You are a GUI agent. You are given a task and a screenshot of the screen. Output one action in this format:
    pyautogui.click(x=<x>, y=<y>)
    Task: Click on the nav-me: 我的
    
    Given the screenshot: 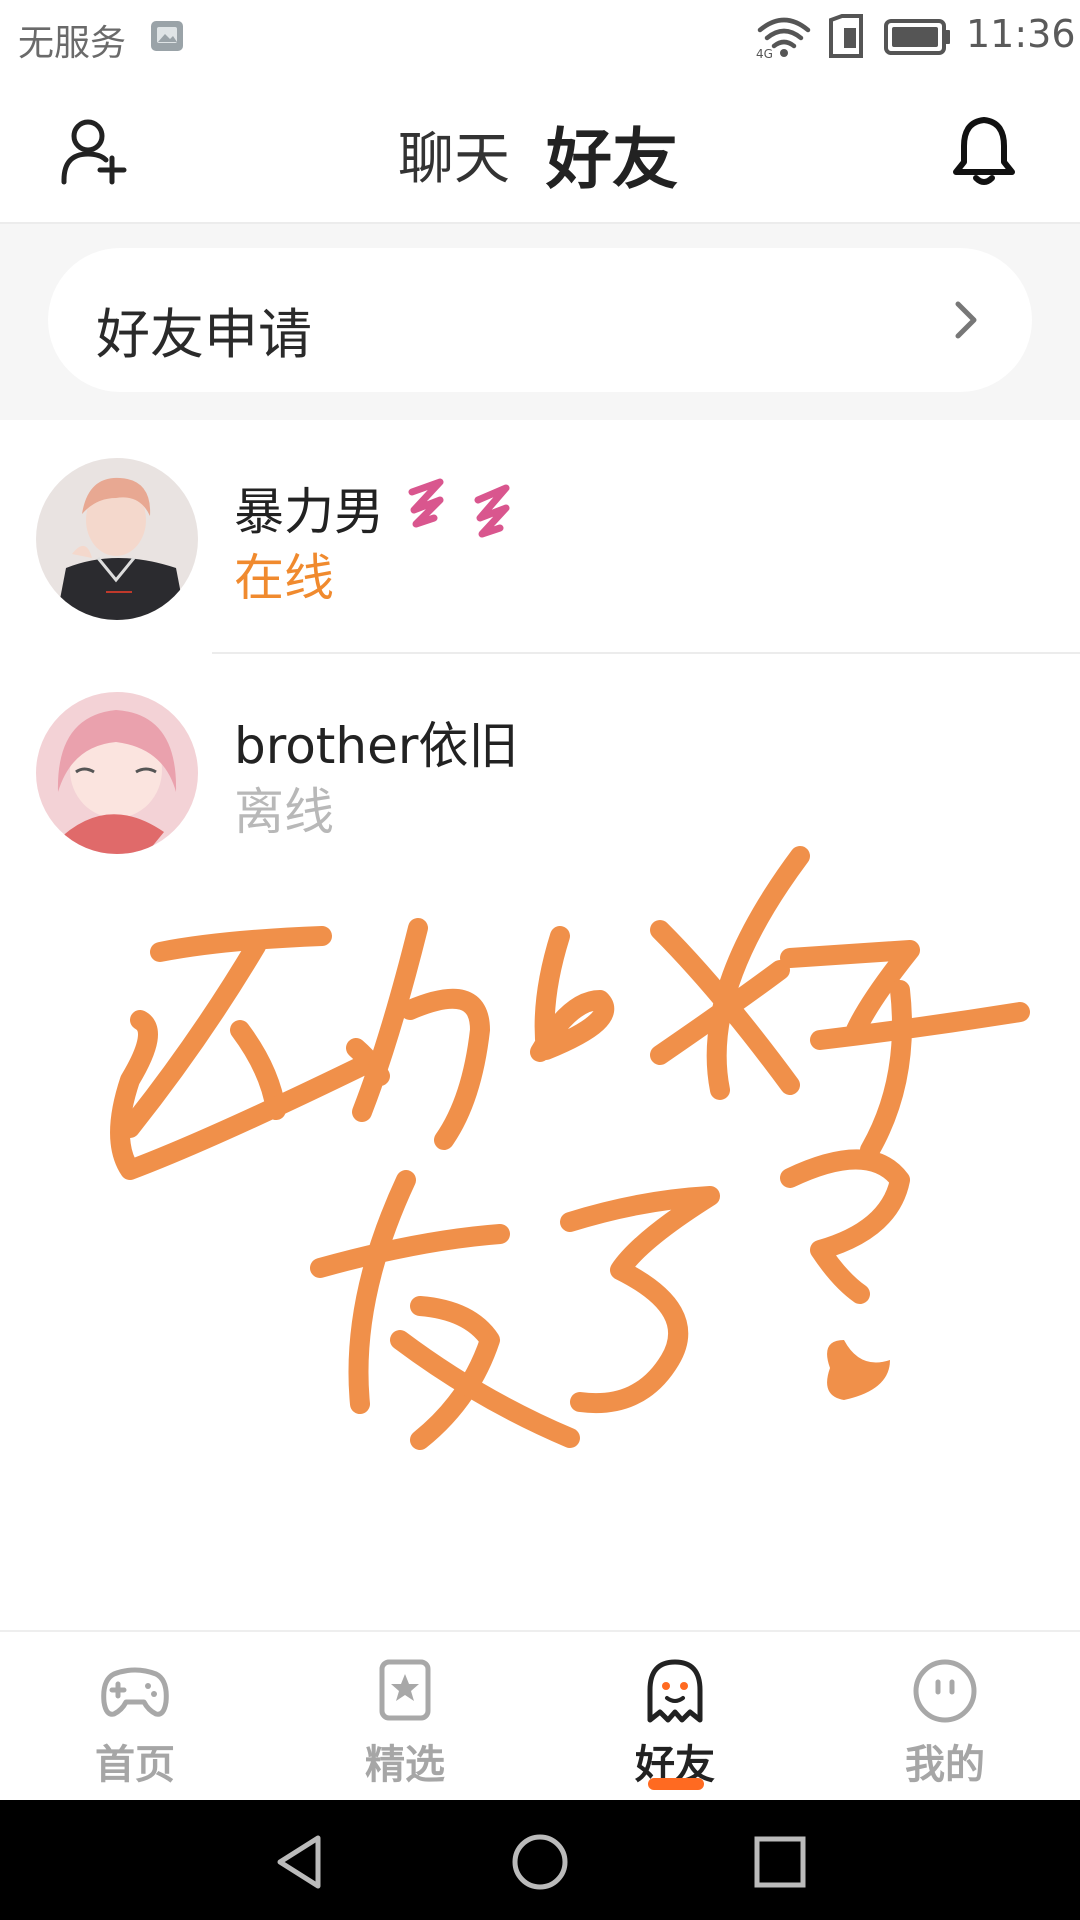 What is the action you would take?
    pyautogui.click(x=945, y=1717)
    